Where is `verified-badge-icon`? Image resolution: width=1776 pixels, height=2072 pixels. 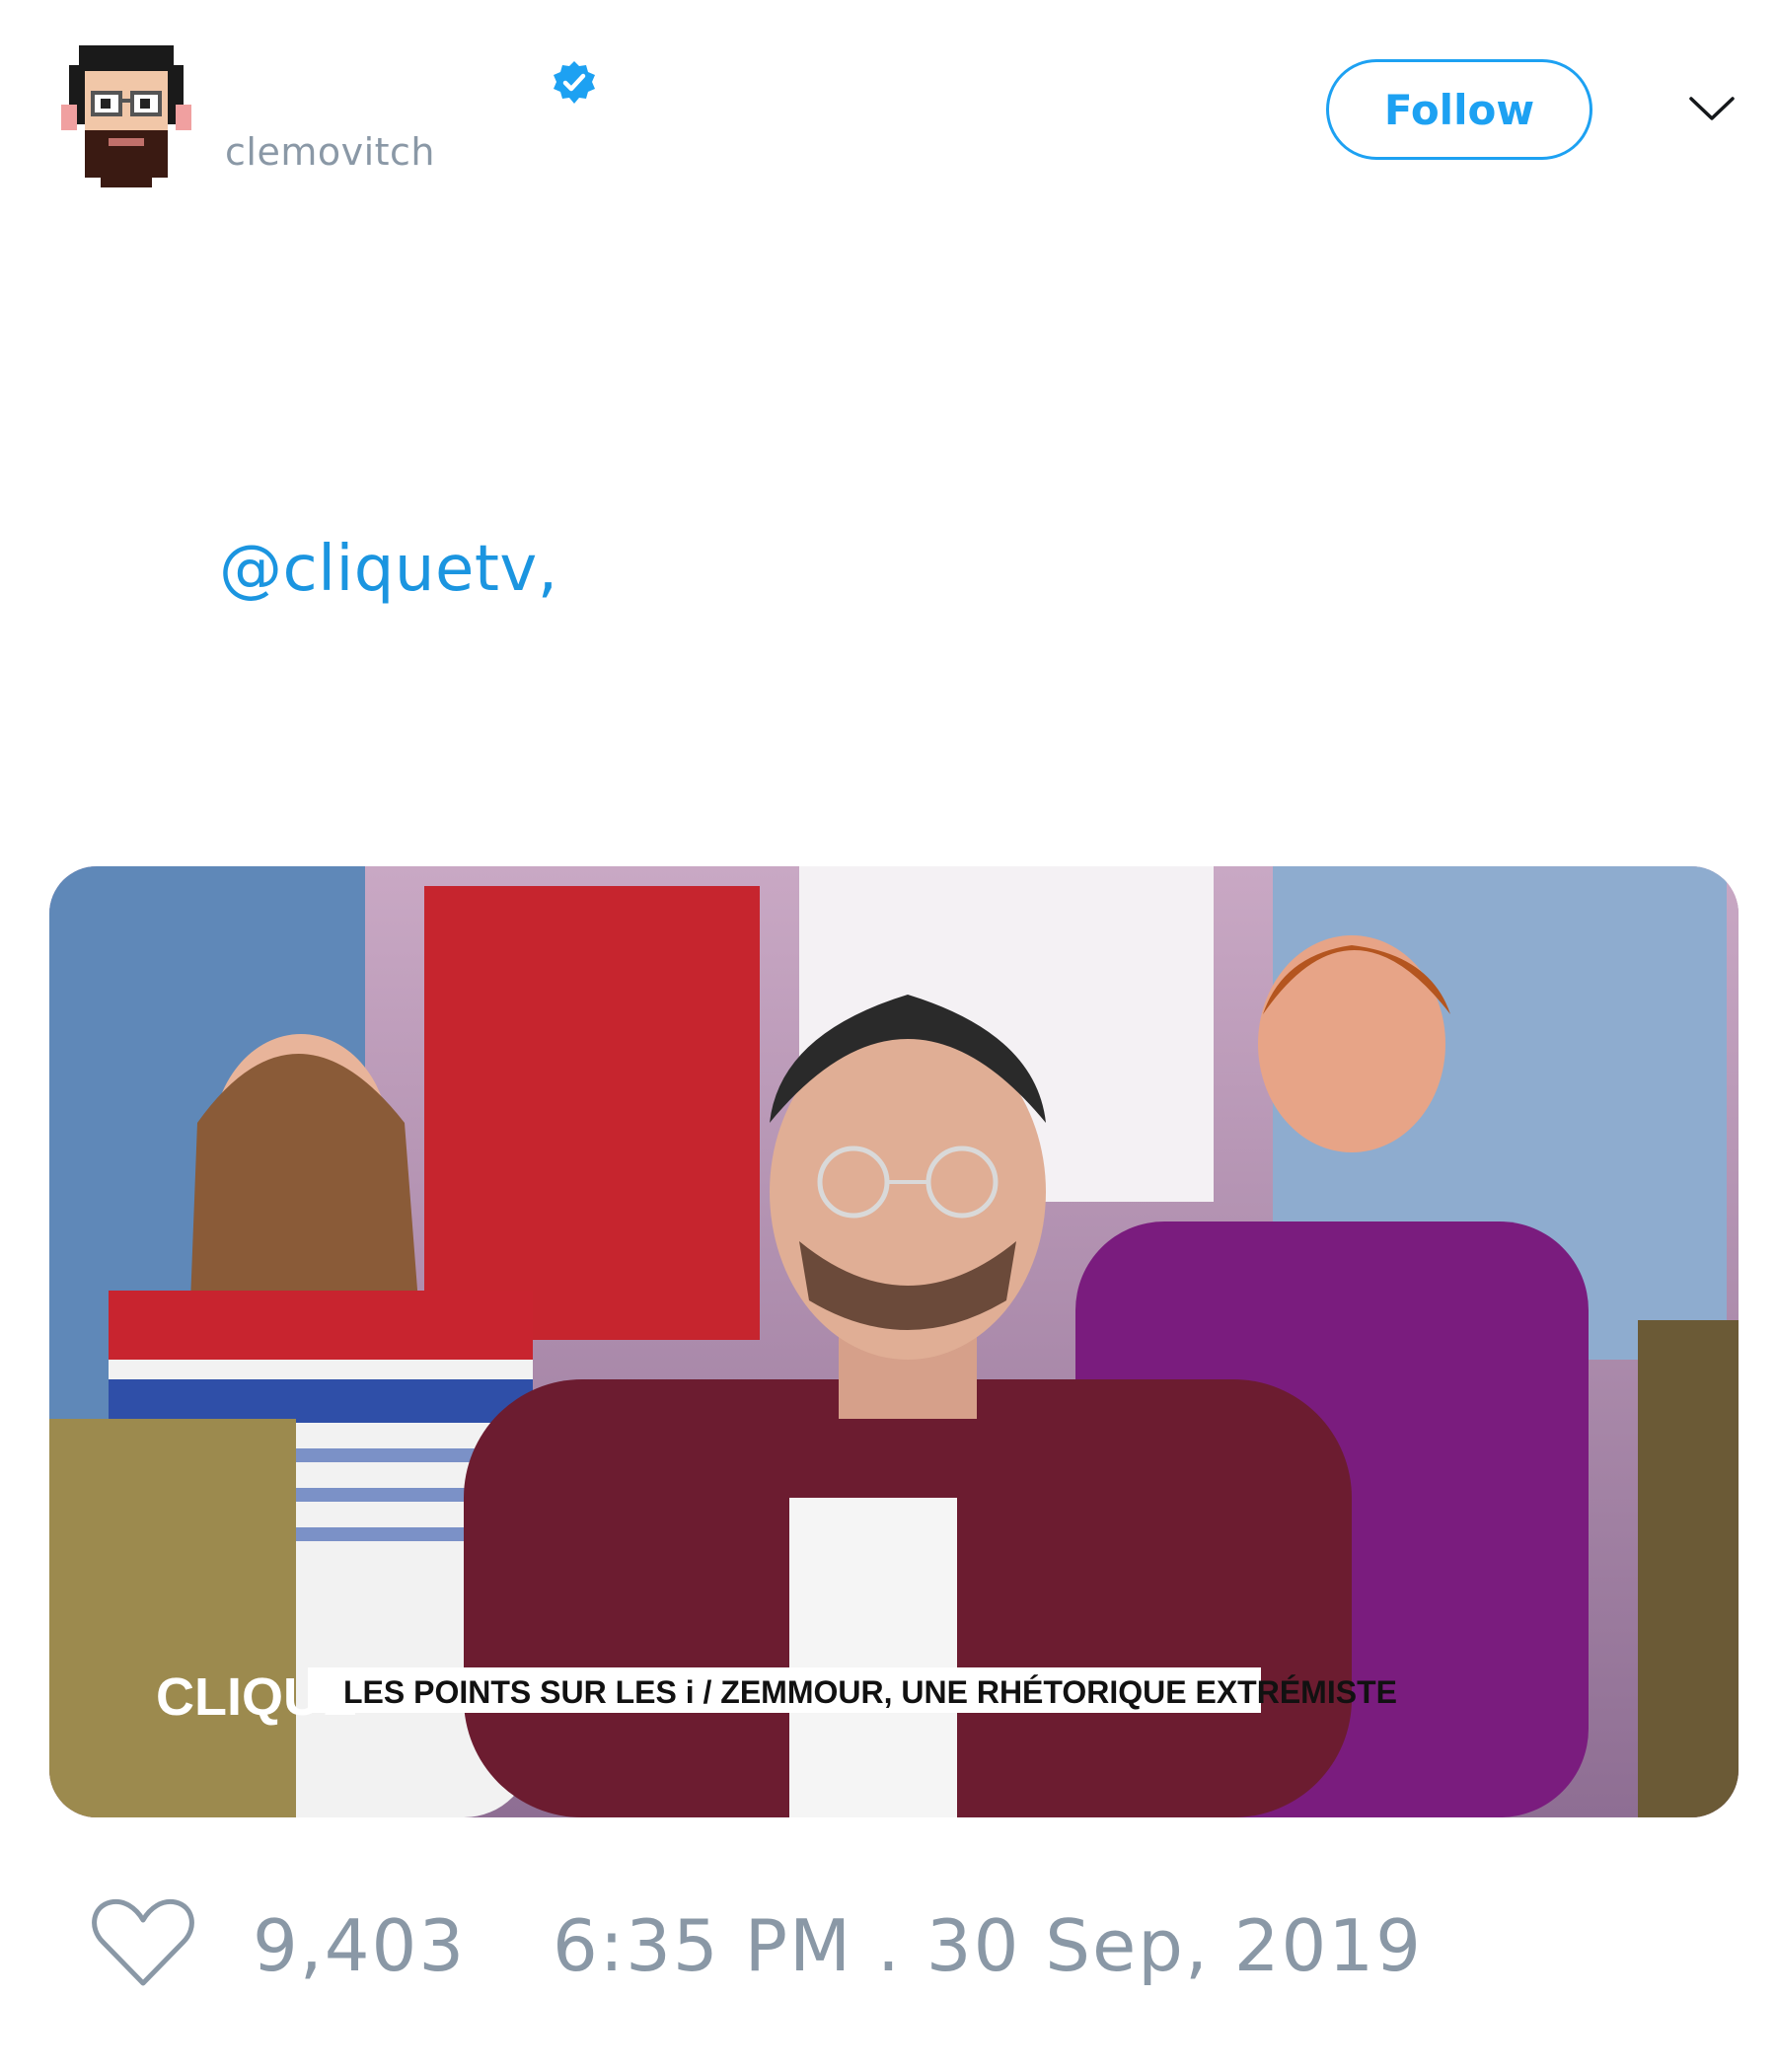 verified-badge-icon is located at coordinates (574, 83).